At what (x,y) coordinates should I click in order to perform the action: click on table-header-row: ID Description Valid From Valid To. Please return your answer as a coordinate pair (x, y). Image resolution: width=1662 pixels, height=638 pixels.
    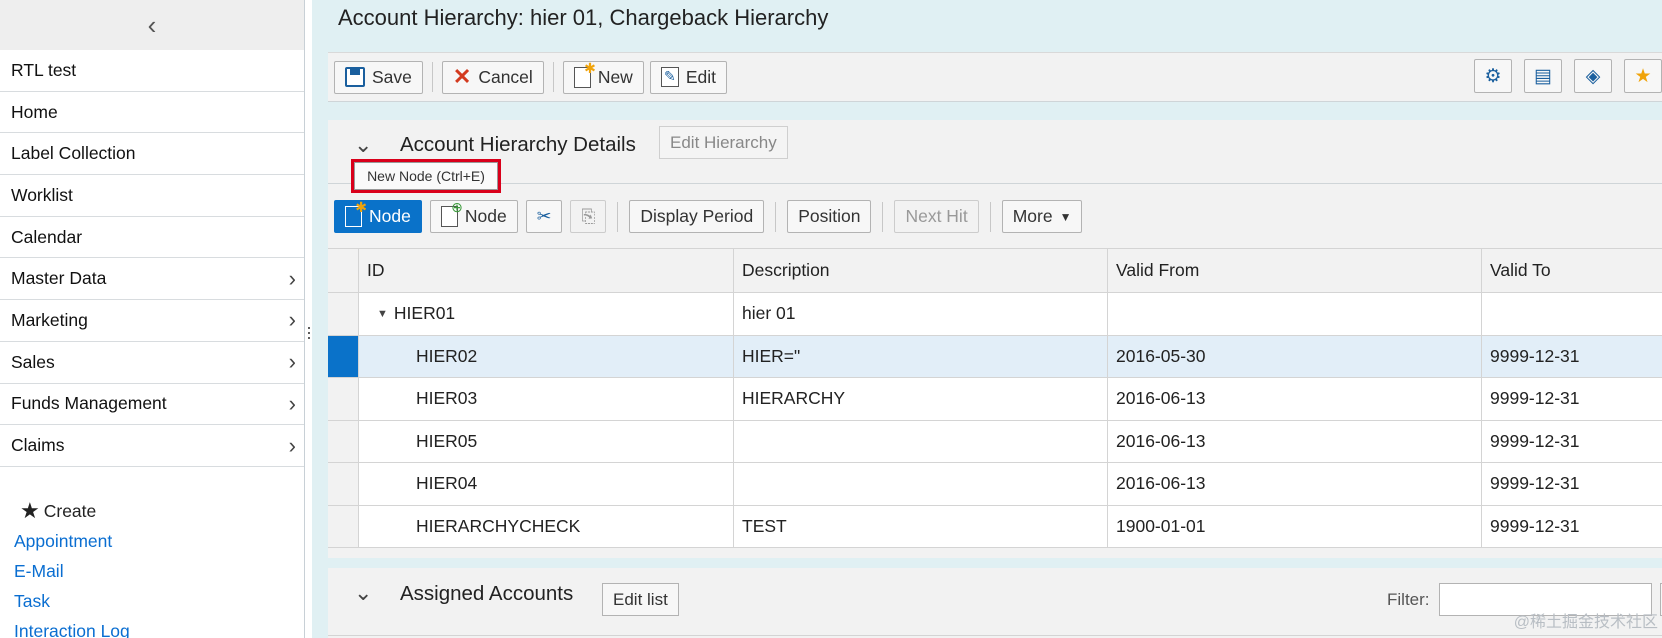
    Looking at the image, I should click on (995, 271).